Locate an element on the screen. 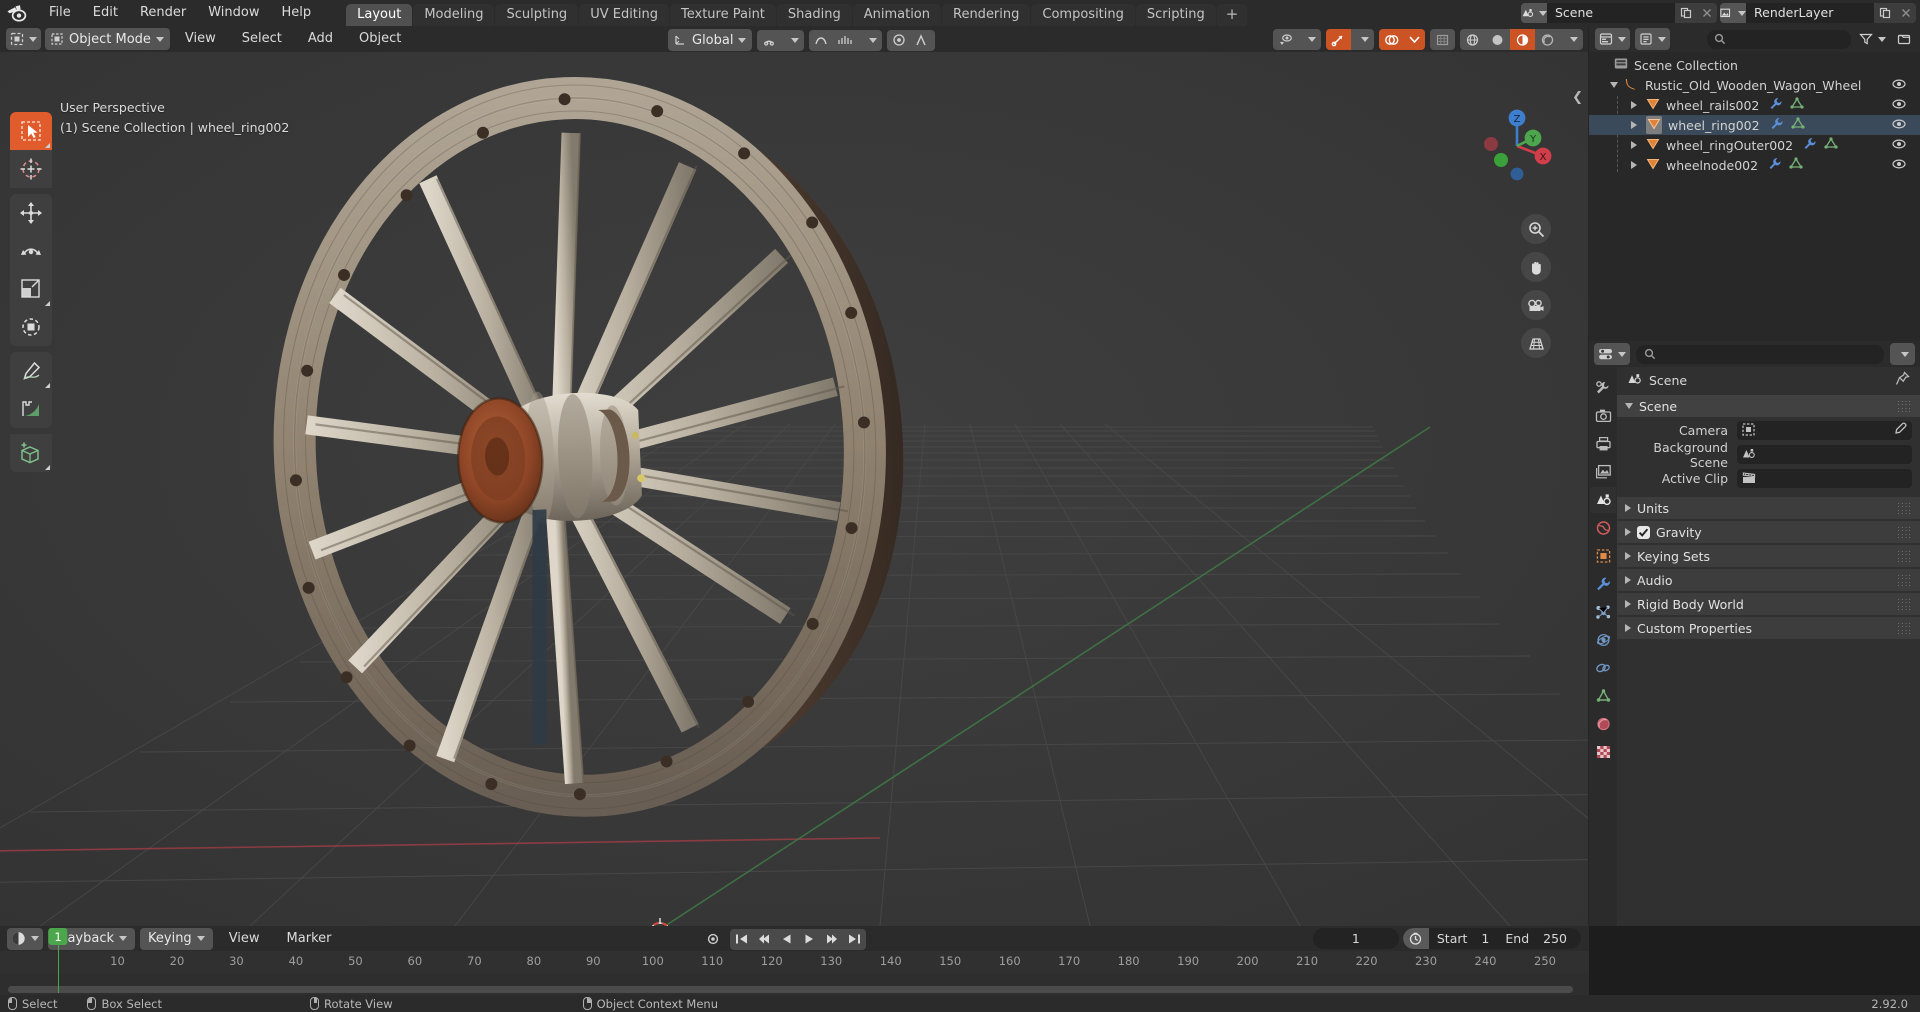  workspace-tab-animation: Animation is located at coordinates (896, 15).